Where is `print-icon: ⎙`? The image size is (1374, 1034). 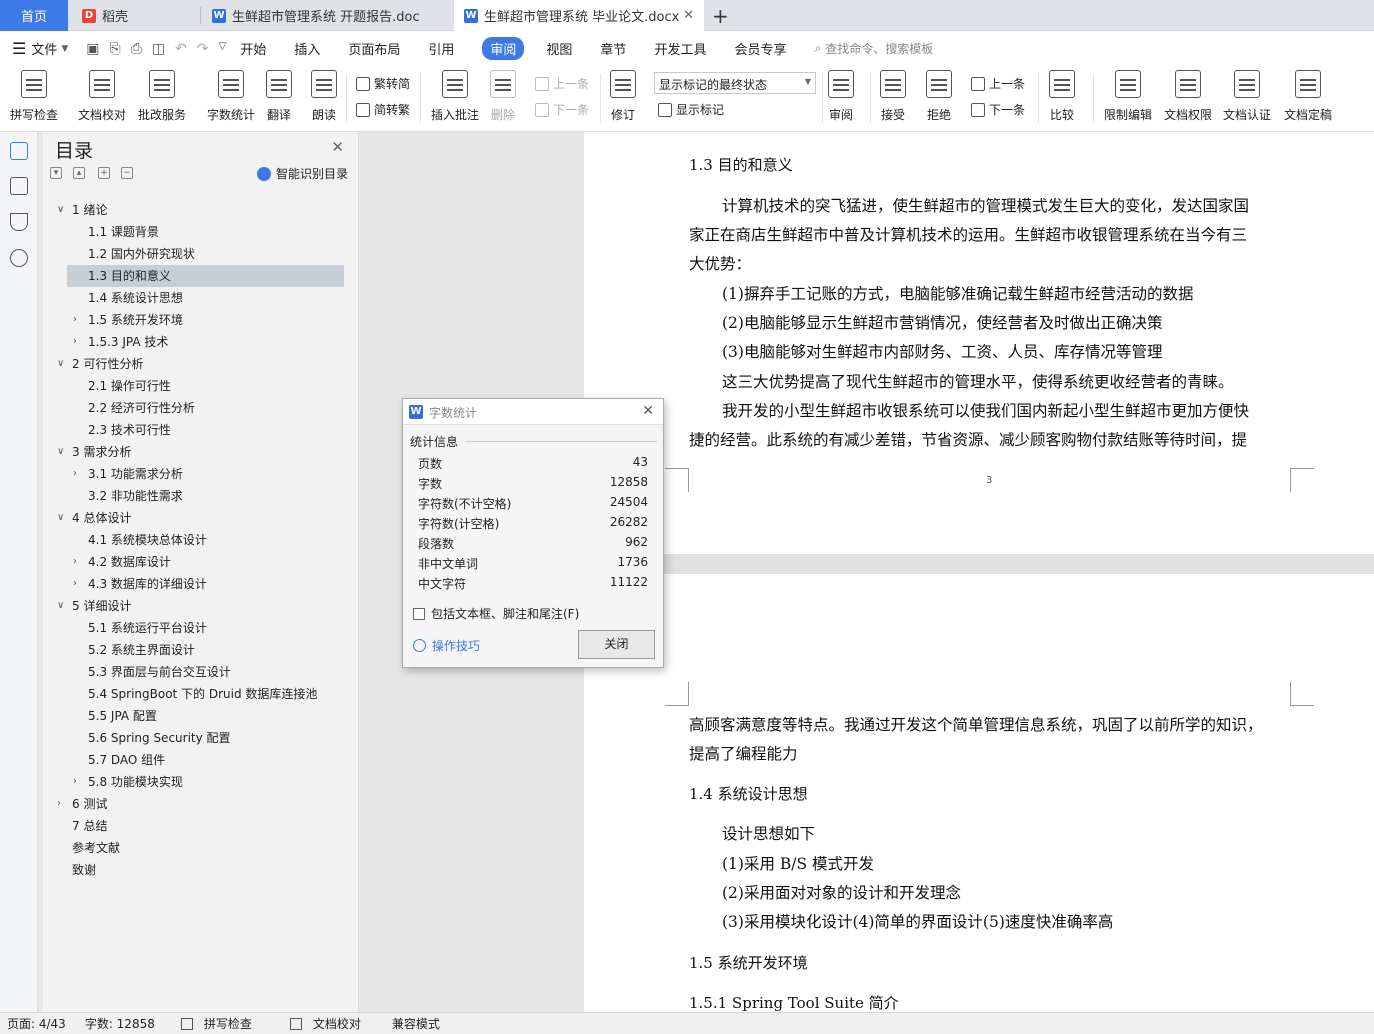 print-icon: ⎙ is located at coordinates (136, 49).